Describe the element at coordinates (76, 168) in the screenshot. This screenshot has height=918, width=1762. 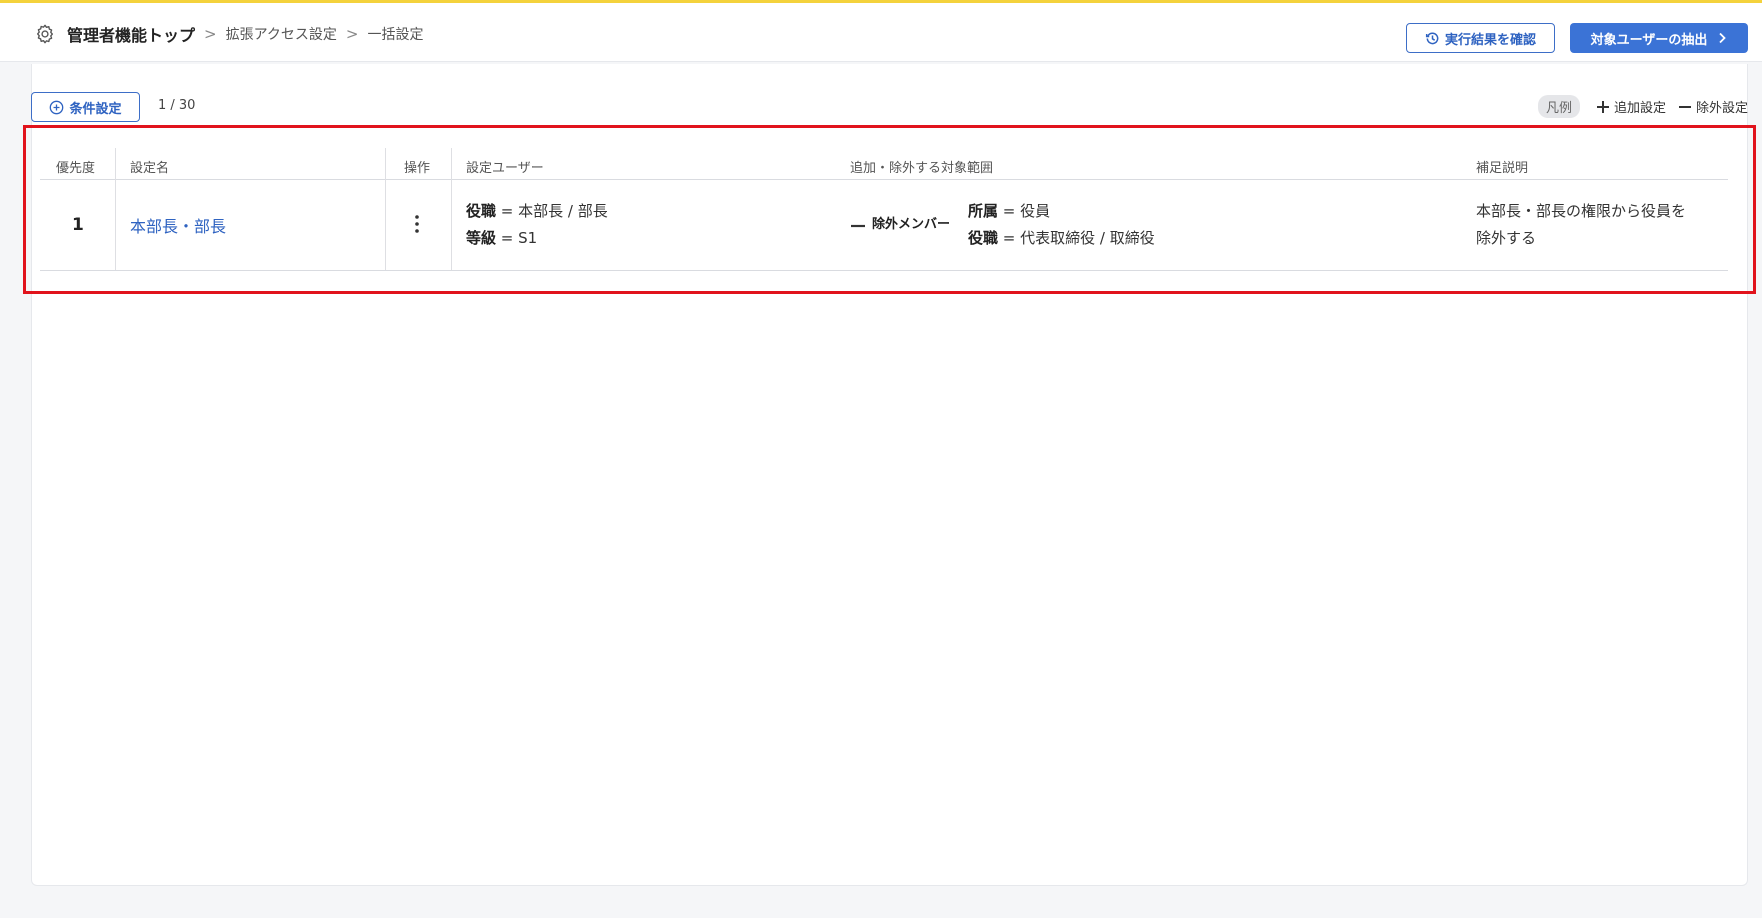
I see `column-header-priority: 優先度` at that location.